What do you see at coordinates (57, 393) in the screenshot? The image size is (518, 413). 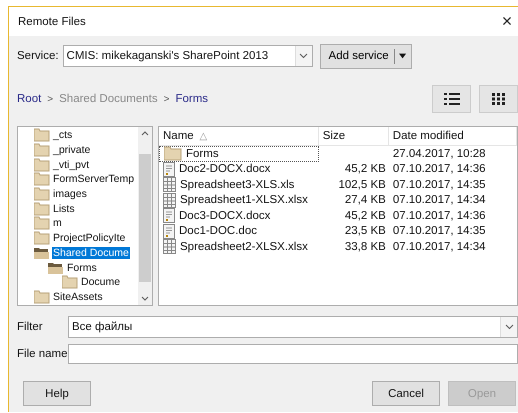 I see `dialog-button: Help` at bounding box center [57, 393].